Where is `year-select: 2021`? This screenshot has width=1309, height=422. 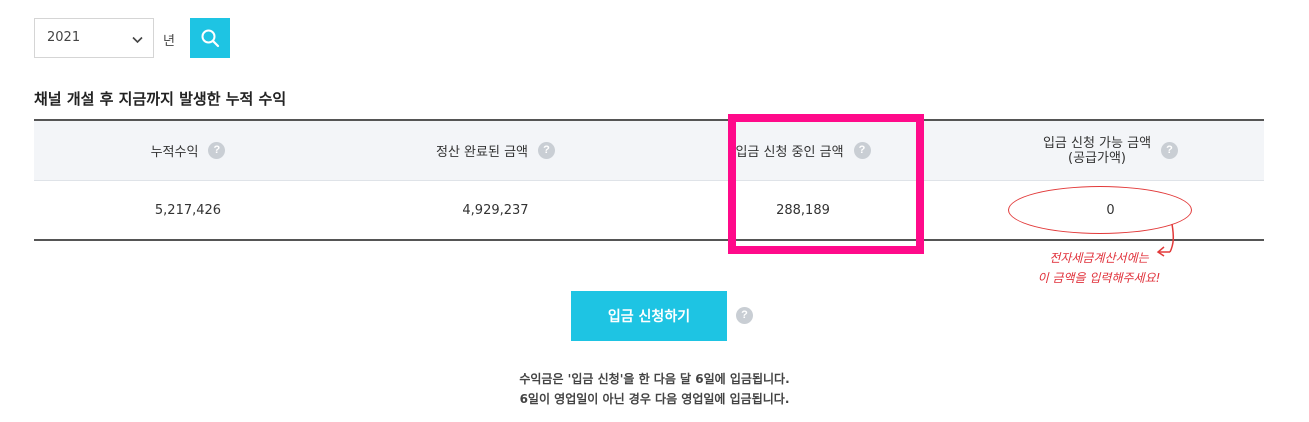
year-select: 2021 is located at coordinates (94, 38).